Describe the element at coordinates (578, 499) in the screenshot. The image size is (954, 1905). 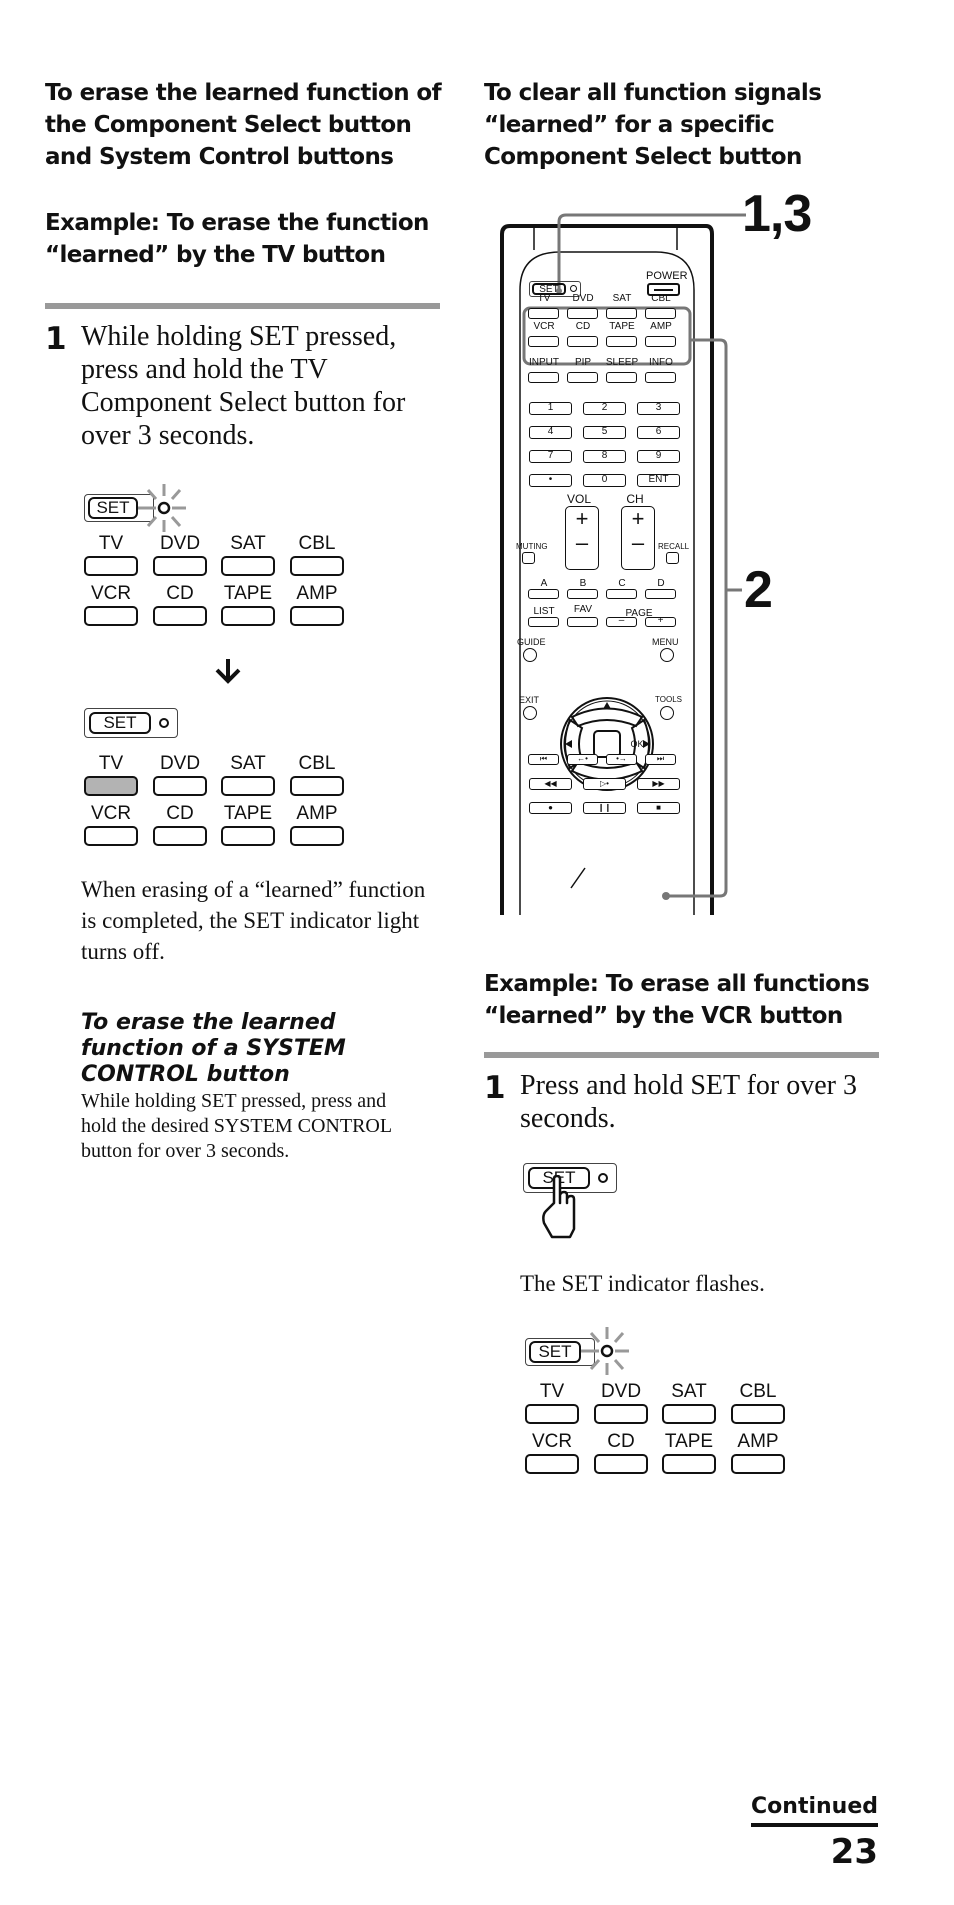
I see `vol-label: VOL` at that location.